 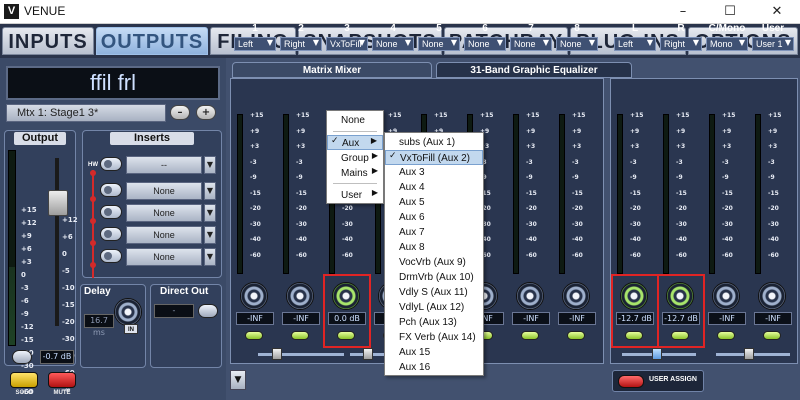 What do you see at coordinates (128, 312) in the screenshot?
I see `delay-knob` at bounding box center [128, 312].